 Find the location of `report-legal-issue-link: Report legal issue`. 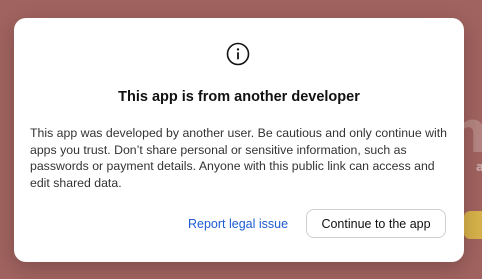

report-legal-issue-link: Report legal issue is located at coordinates (238, 224).